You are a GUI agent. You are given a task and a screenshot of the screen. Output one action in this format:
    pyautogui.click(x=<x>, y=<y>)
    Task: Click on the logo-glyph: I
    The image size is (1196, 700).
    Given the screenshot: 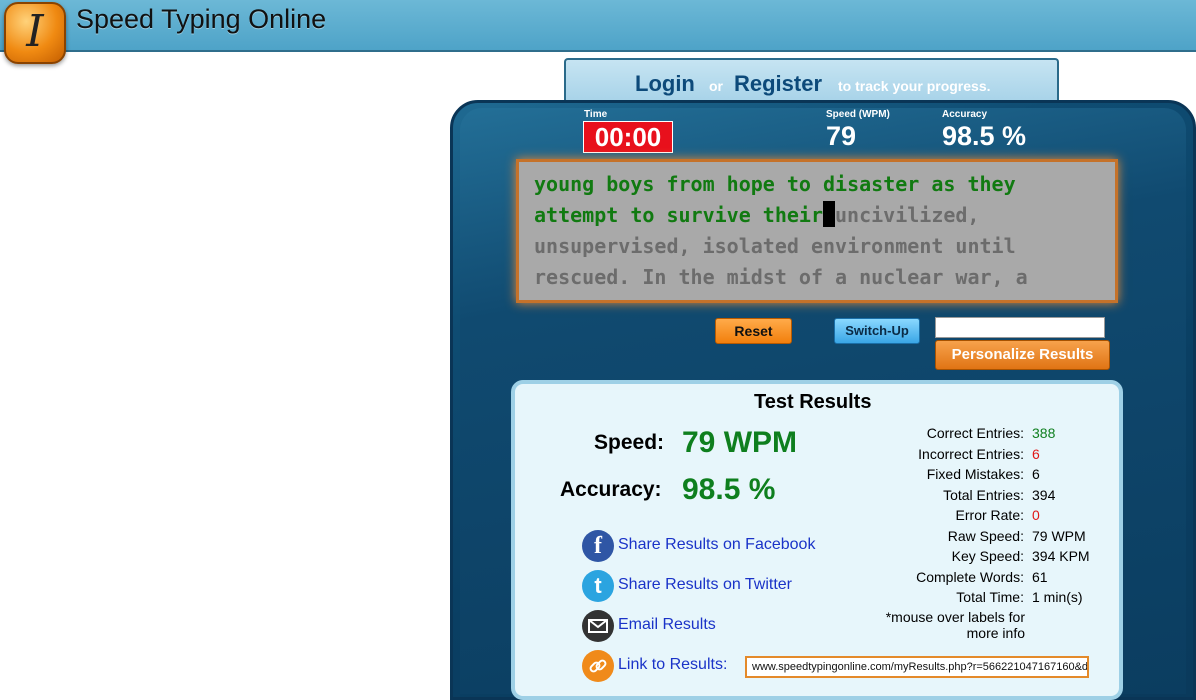 What is the action you would take?
    pyautogui.click(x=35, y=31)
    